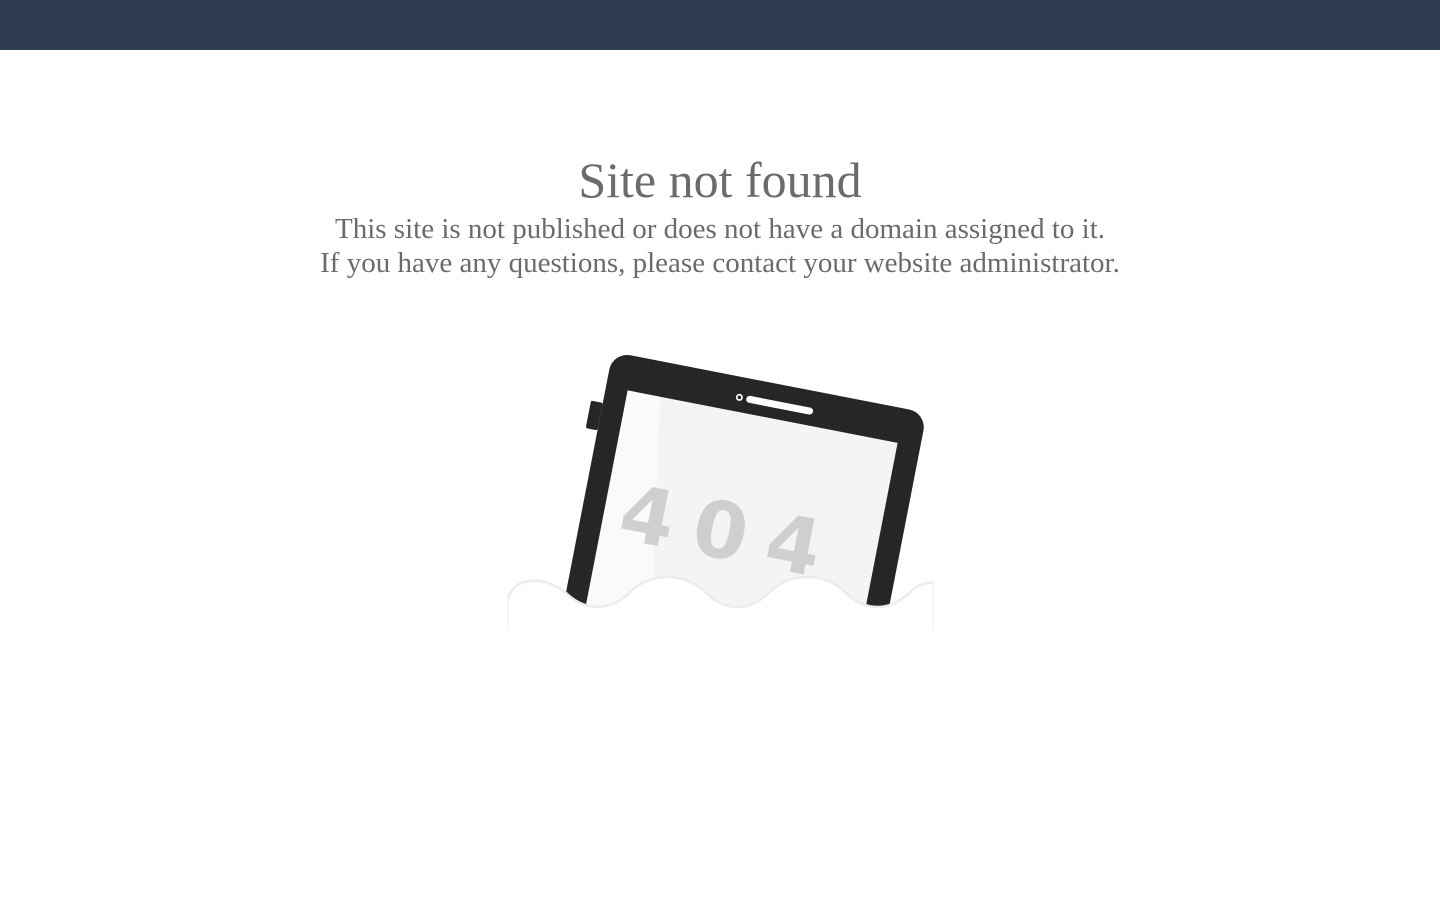 This screenshot has width=1440, height=900. What do you see at coordinates (720, 180) in the screenshot?
I see `page-title: Site not found` at bounding box center [720, 180].